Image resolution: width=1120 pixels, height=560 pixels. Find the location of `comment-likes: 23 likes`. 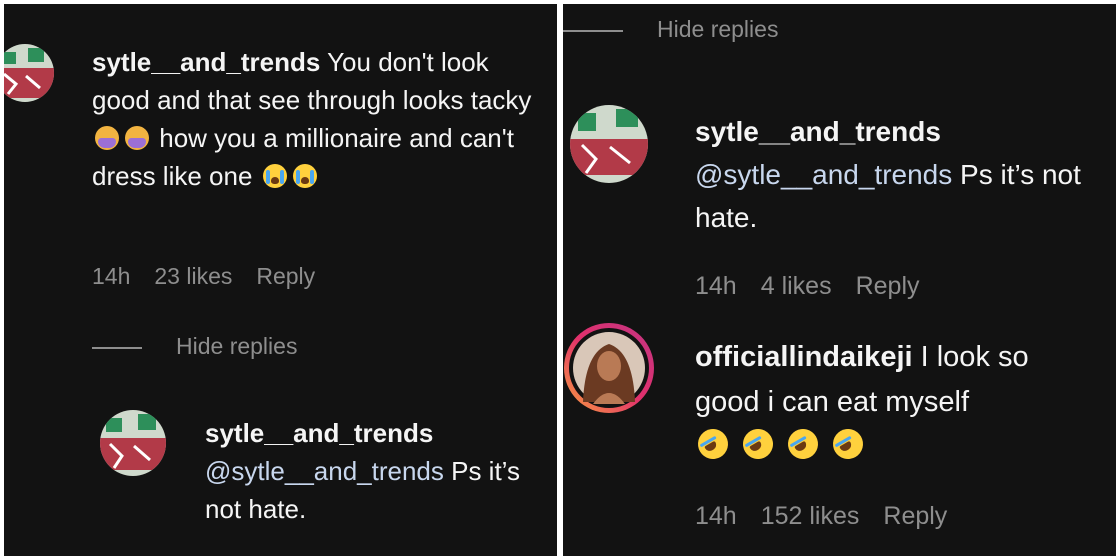

comment-likes: 23 likes is located at coordinates (193, 276).